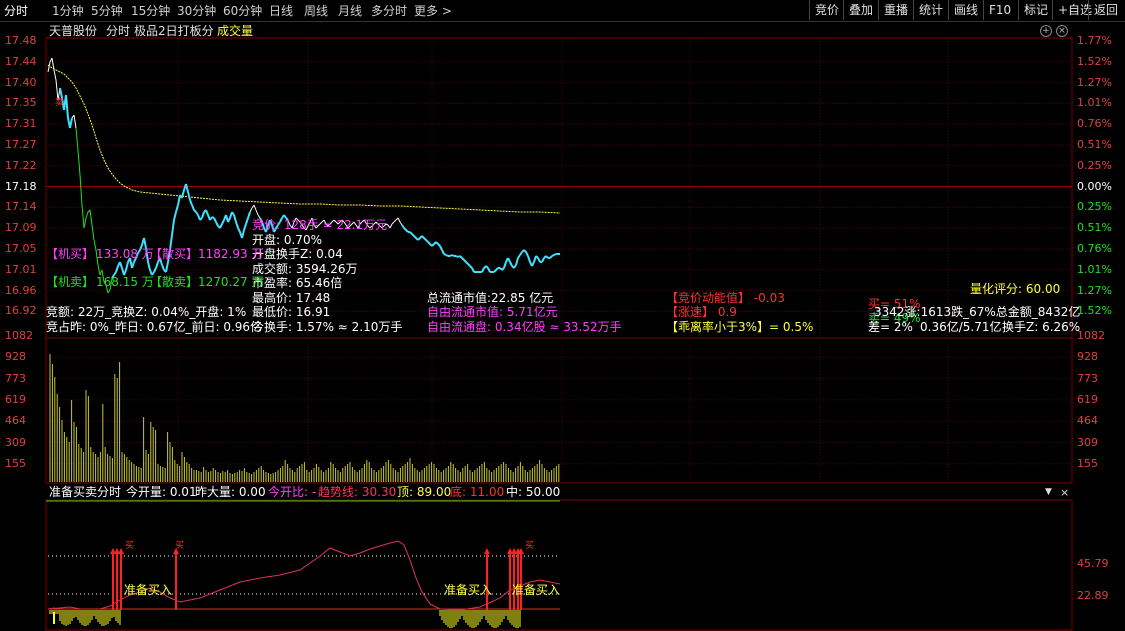  What do you see at coordinates (70, 254) in the screenshot?
I see `jimai1-label: 【机买】` at bounding box center [70, 254].